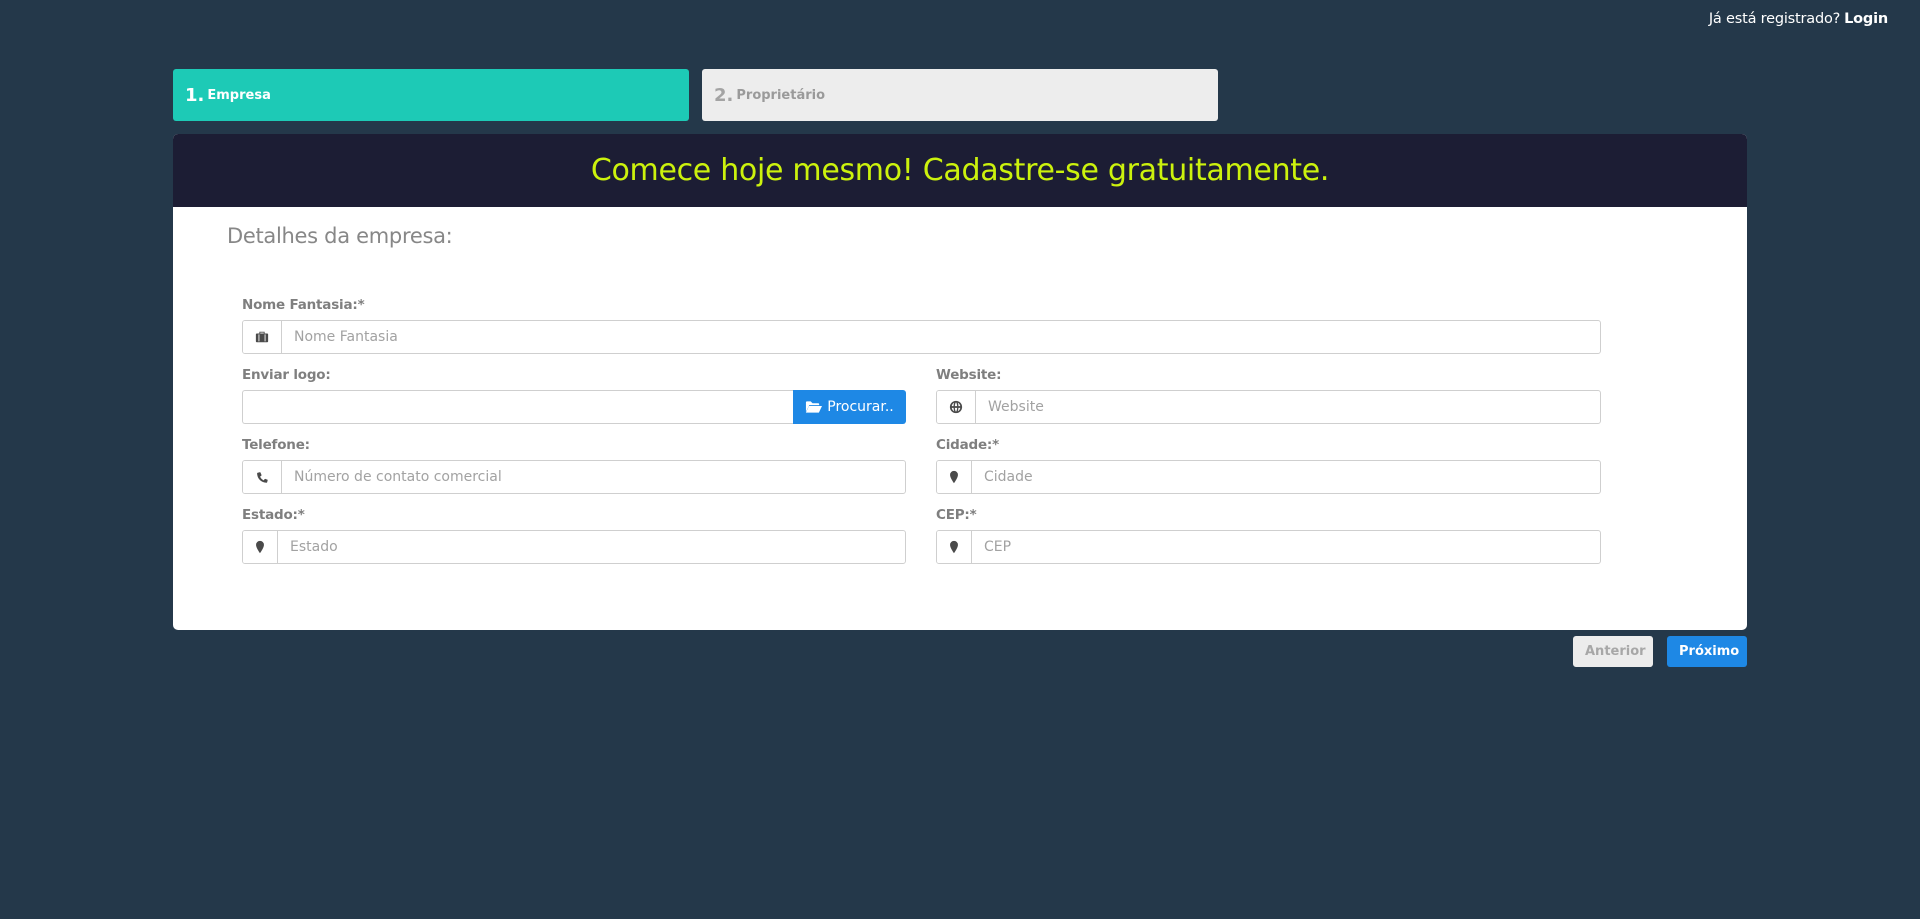 The image size is (1920, 919). Describe the element at coordinates (1660, 651) in the screenshot. I see `wizard-nav: Anterior Próximo` at that location.